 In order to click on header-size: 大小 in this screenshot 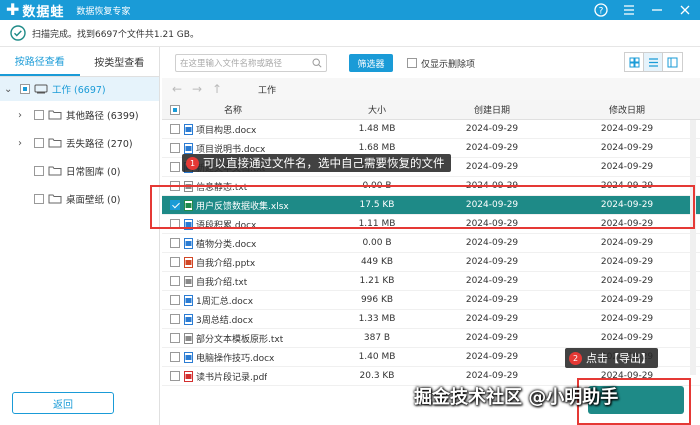, I will do `click(377, 109)`.